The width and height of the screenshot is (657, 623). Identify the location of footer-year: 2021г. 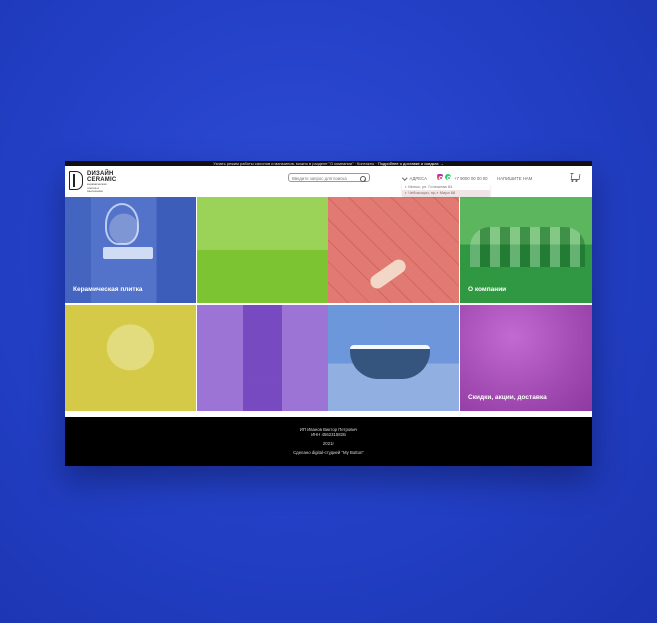
(328, 443).